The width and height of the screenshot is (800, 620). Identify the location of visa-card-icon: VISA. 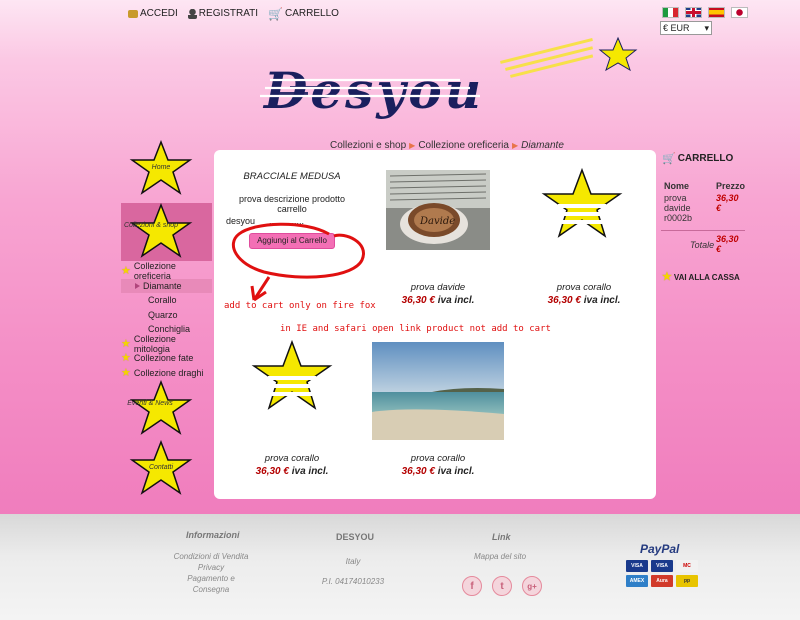
(637, 566).